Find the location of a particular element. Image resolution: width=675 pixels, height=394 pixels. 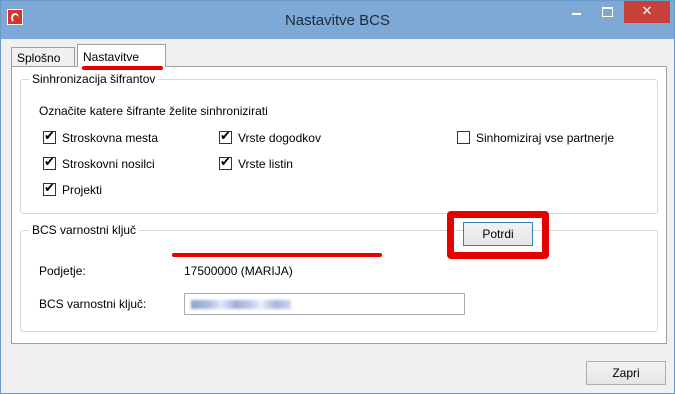

close-window-button: ✕ is located at coordinates (647, 12).